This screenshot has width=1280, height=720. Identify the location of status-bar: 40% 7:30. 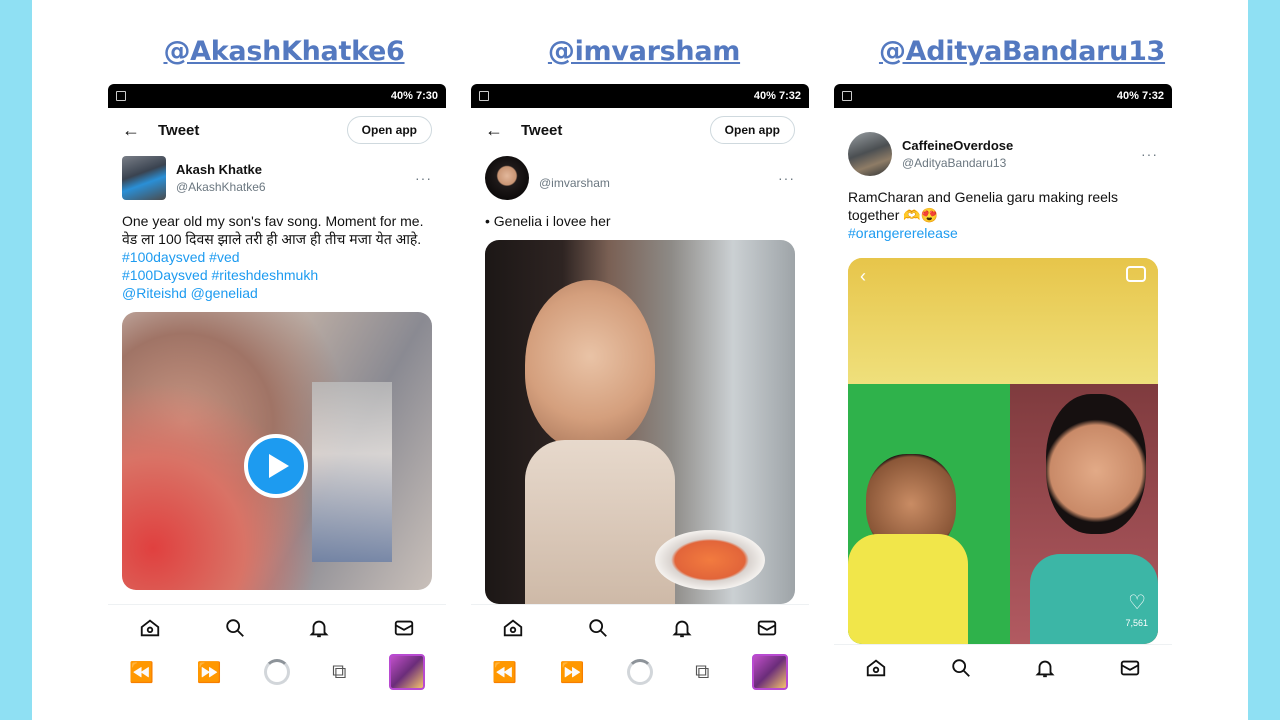
(277, 96).